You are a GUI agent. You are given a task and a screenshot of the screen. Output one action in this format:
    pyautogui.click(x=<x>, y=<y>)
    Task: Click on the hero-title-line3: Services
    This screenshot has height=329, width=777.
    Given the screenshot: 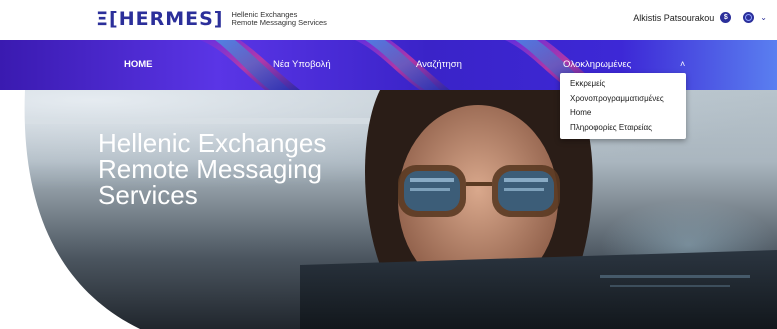 What is the action you would take?
    pyautogui.click(x=148, y=195)
    